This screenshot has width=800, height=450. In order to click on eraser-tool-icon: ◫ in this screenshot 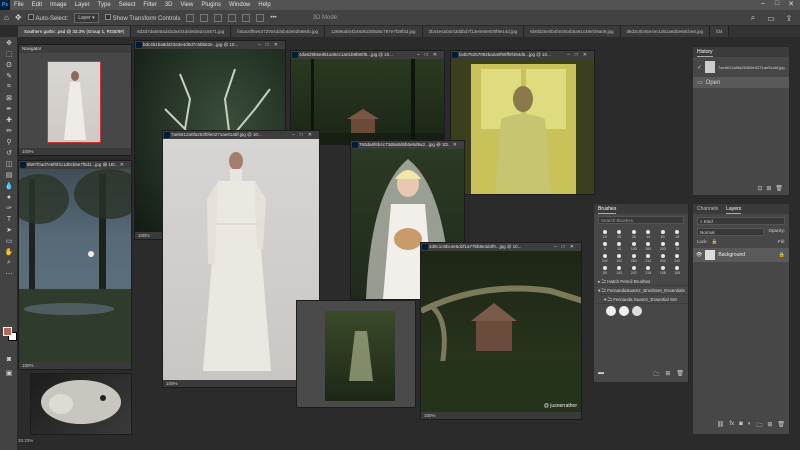, I will do `click(9, 164)`.